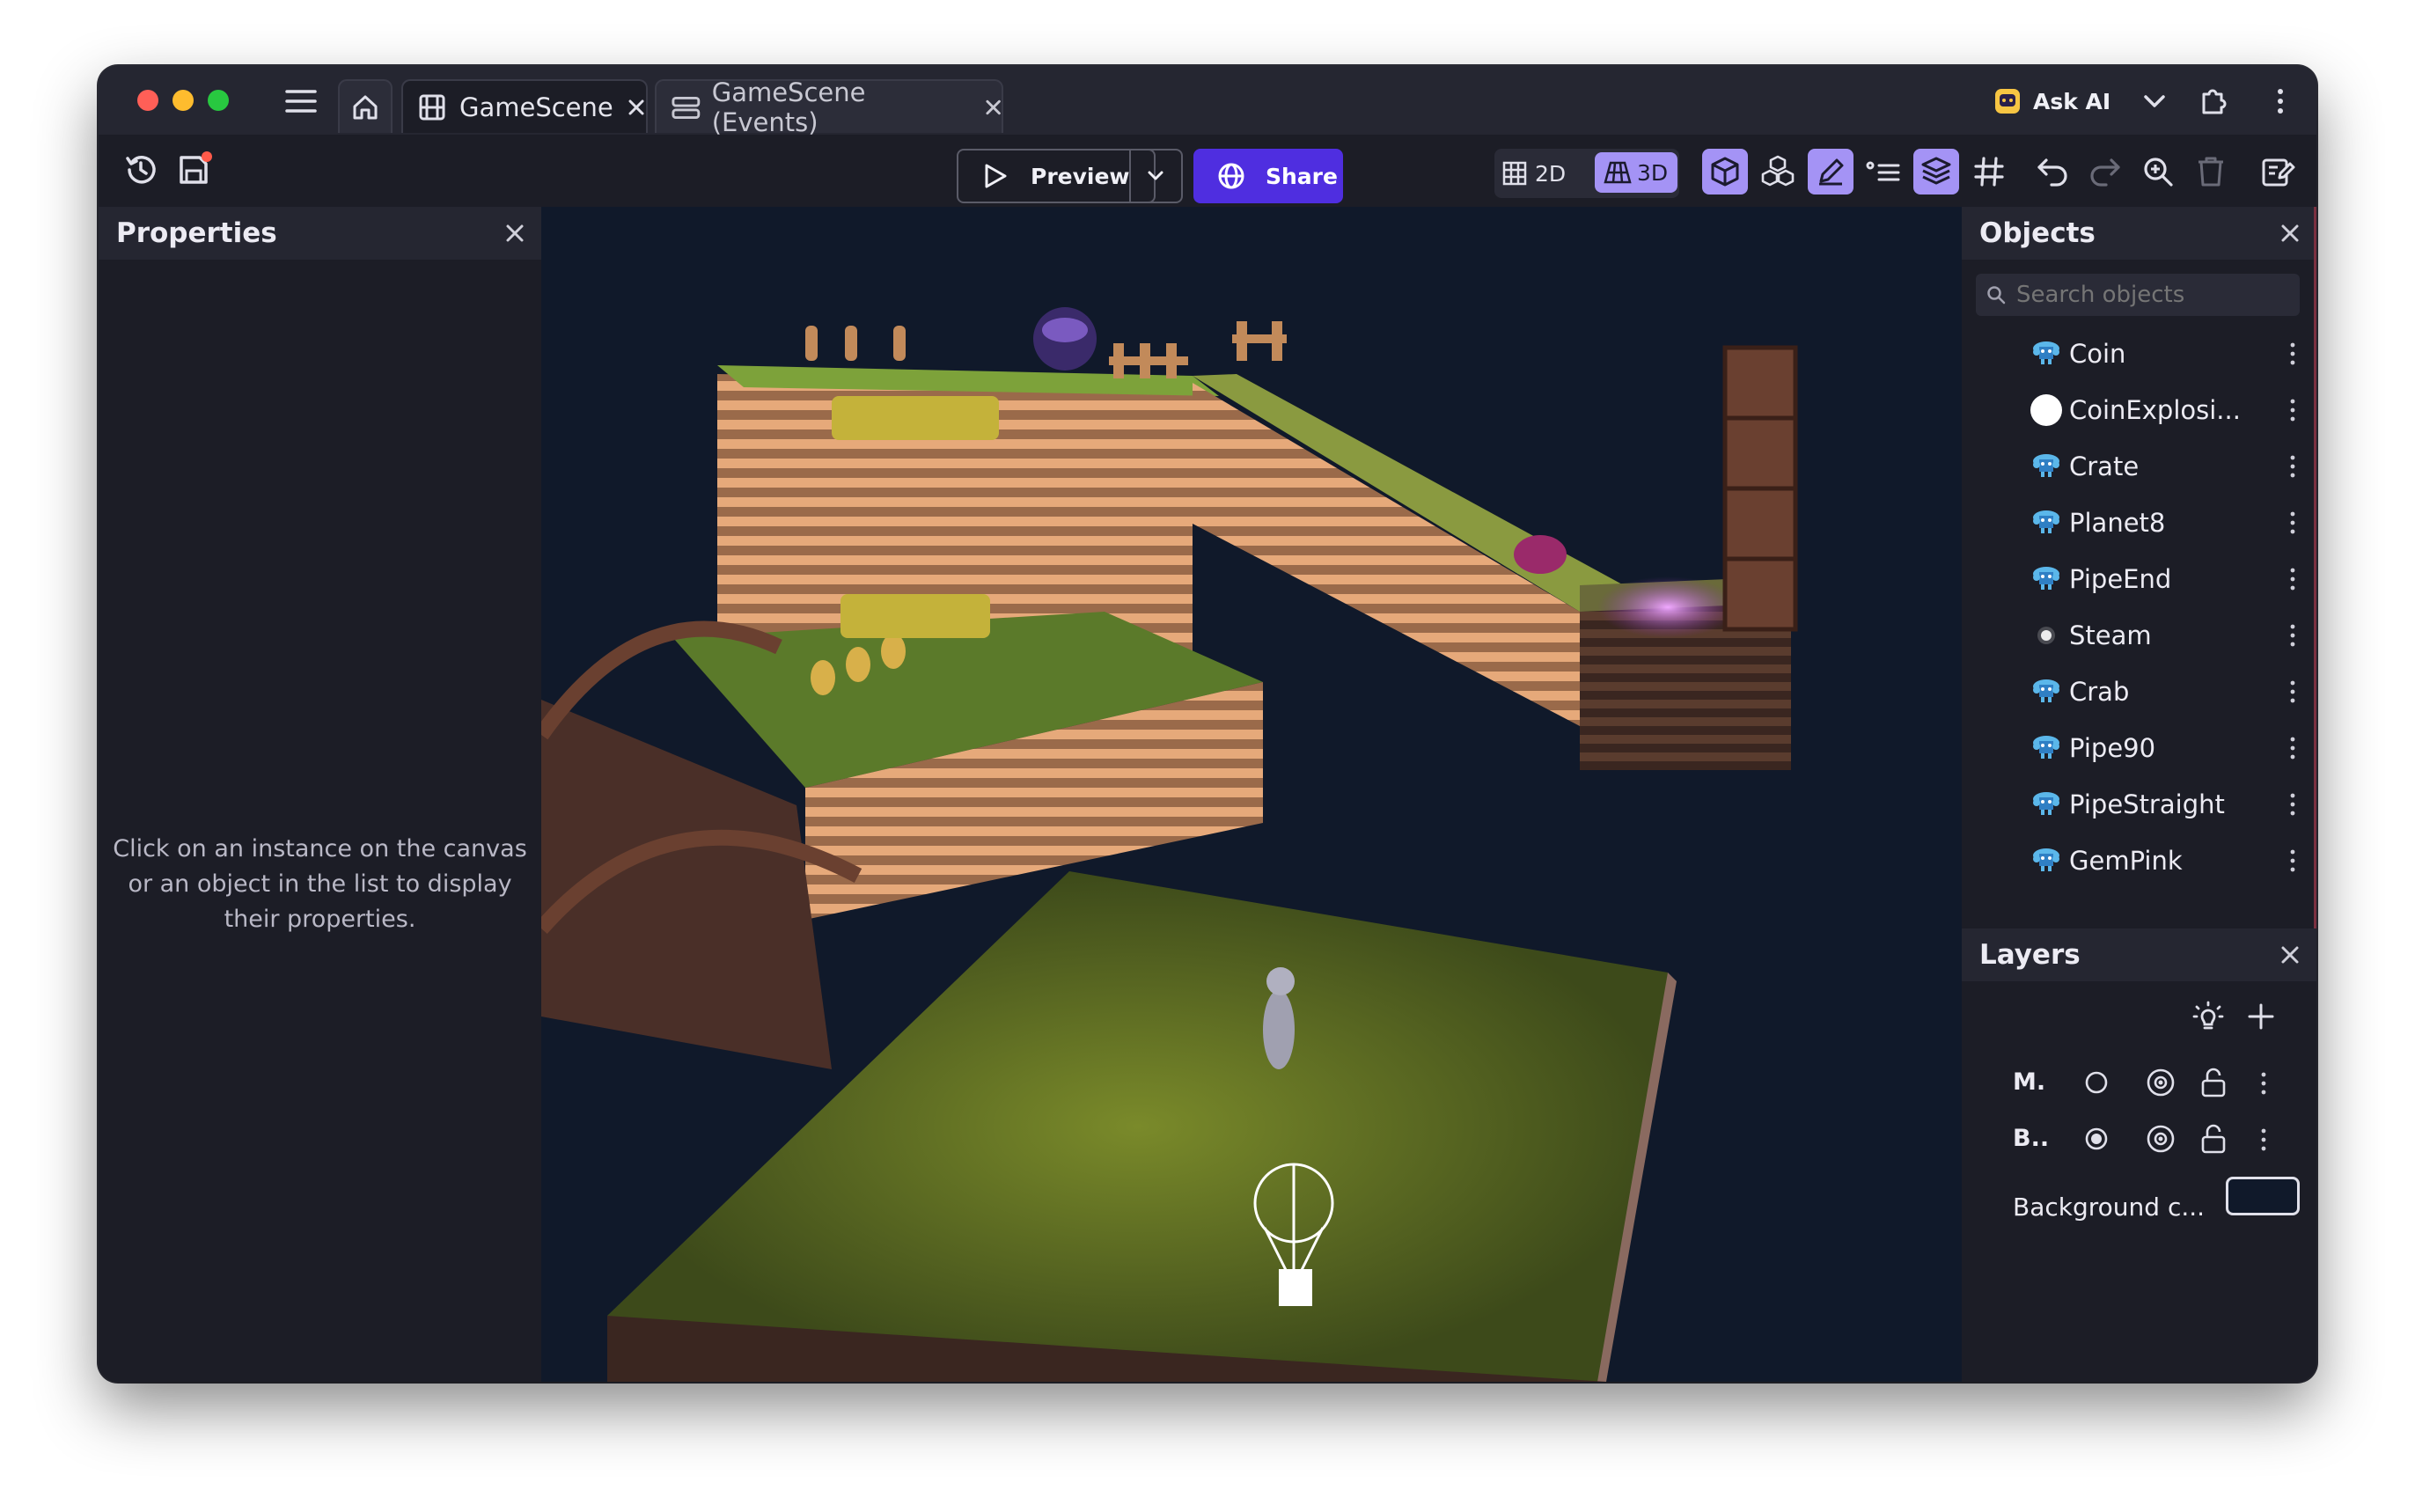 The height and width of the screenshot is (1512, 2415). I want to click on object-name: Planet8, so click(2117, 523).